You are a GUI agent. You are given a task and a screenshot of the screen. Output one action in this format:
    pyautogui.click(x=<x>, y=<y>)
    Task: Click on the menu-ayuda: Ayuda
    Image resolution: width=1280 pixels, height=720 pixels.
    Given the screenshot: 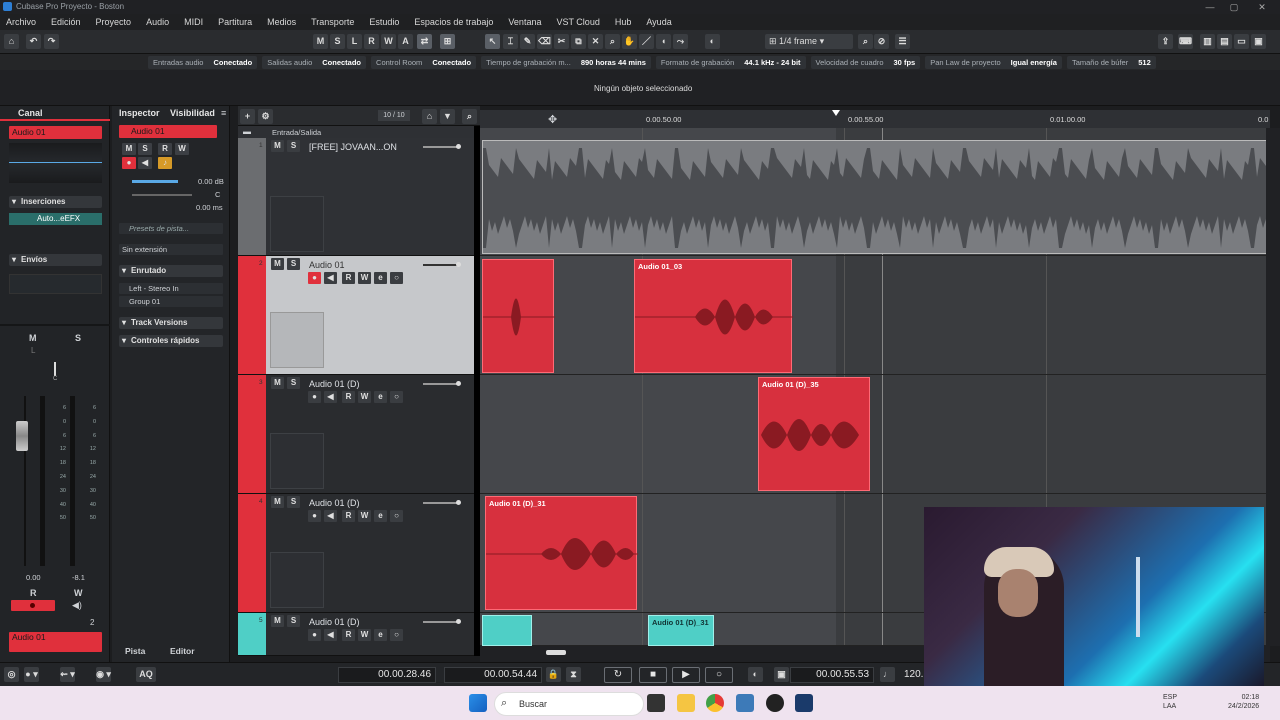 What is the action you would take?
    pyautogui.click(x=658, y=22)
    